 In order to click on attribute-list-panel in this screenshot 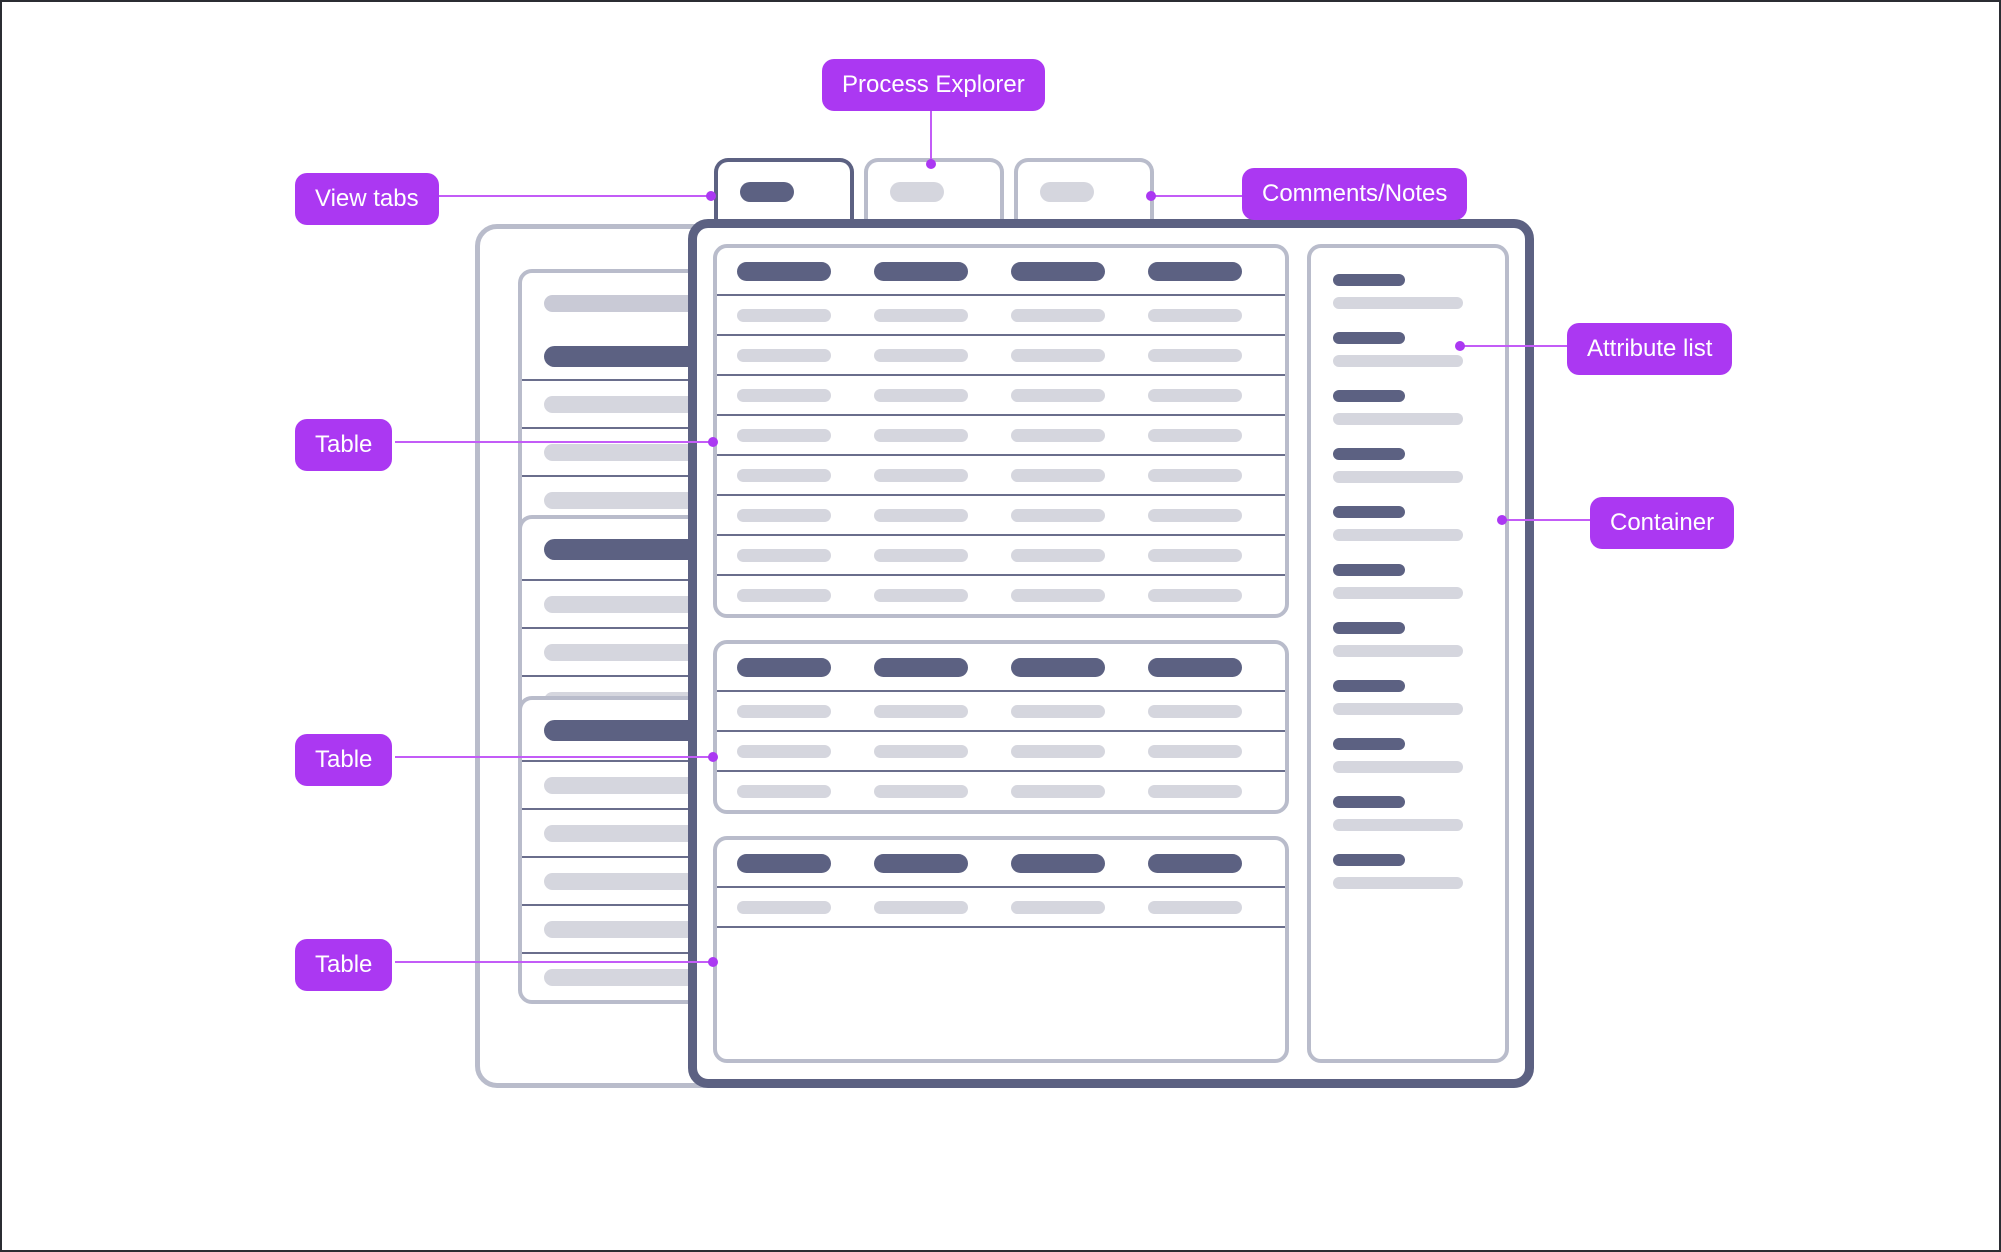, I will do `click(1408, 653)`.